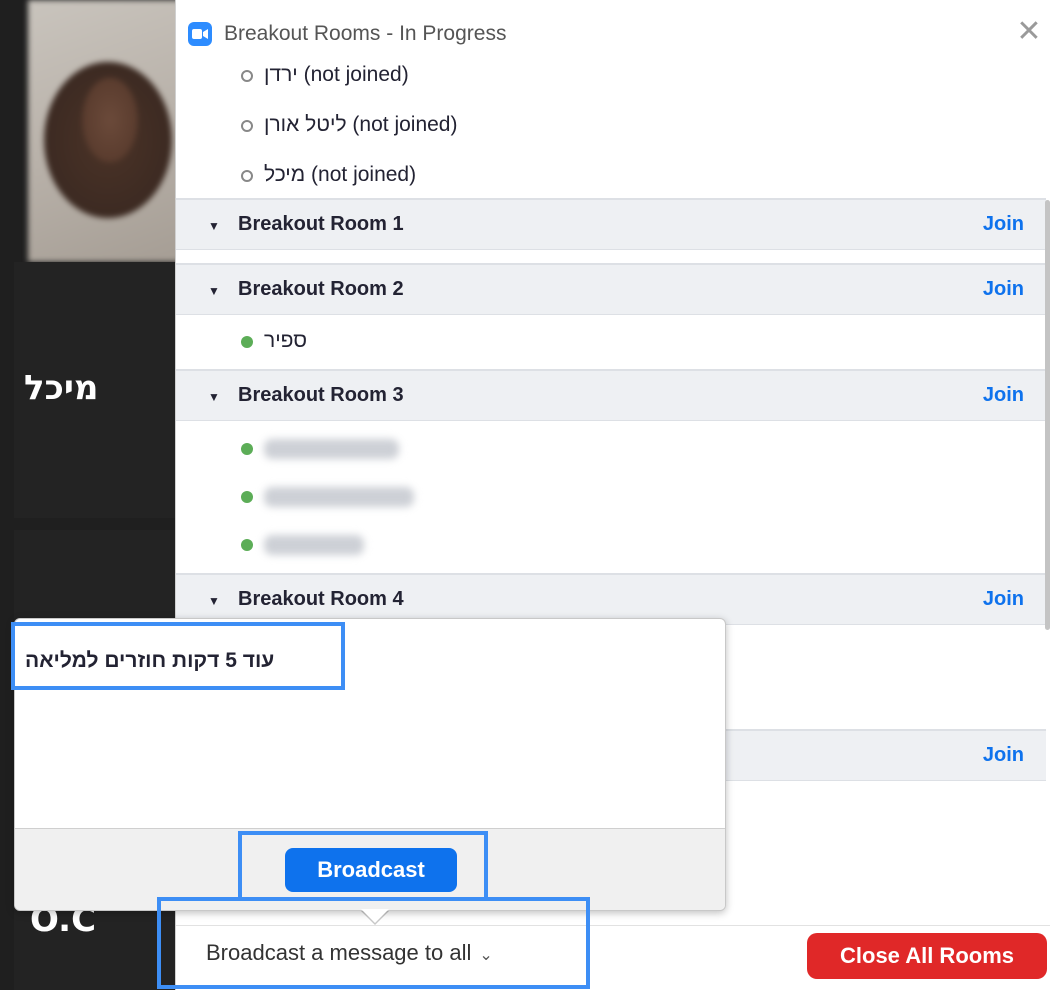 This screenshot has width=1050, height=990. Describe the element at coordinates (349, 953) in the screenshot. I see `broadcast-dropdown: Broadcast a message to all ⌄` at that location.